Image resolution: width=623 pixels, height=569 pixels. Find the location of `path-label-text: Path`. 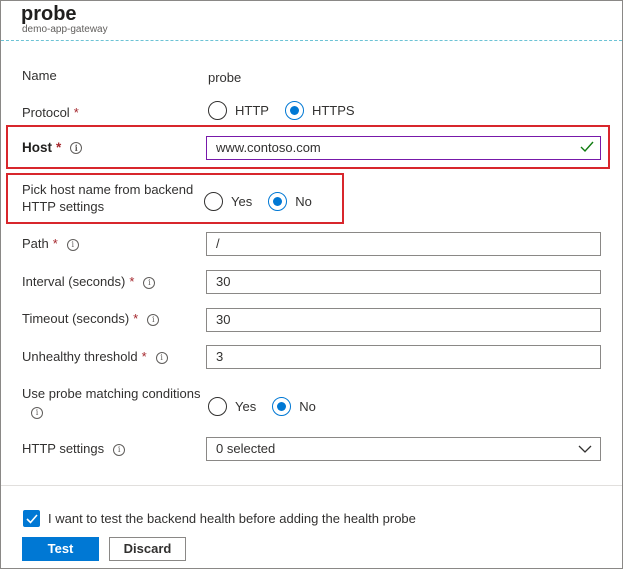

path-label-text: Path is located at coordinates (35, 243).